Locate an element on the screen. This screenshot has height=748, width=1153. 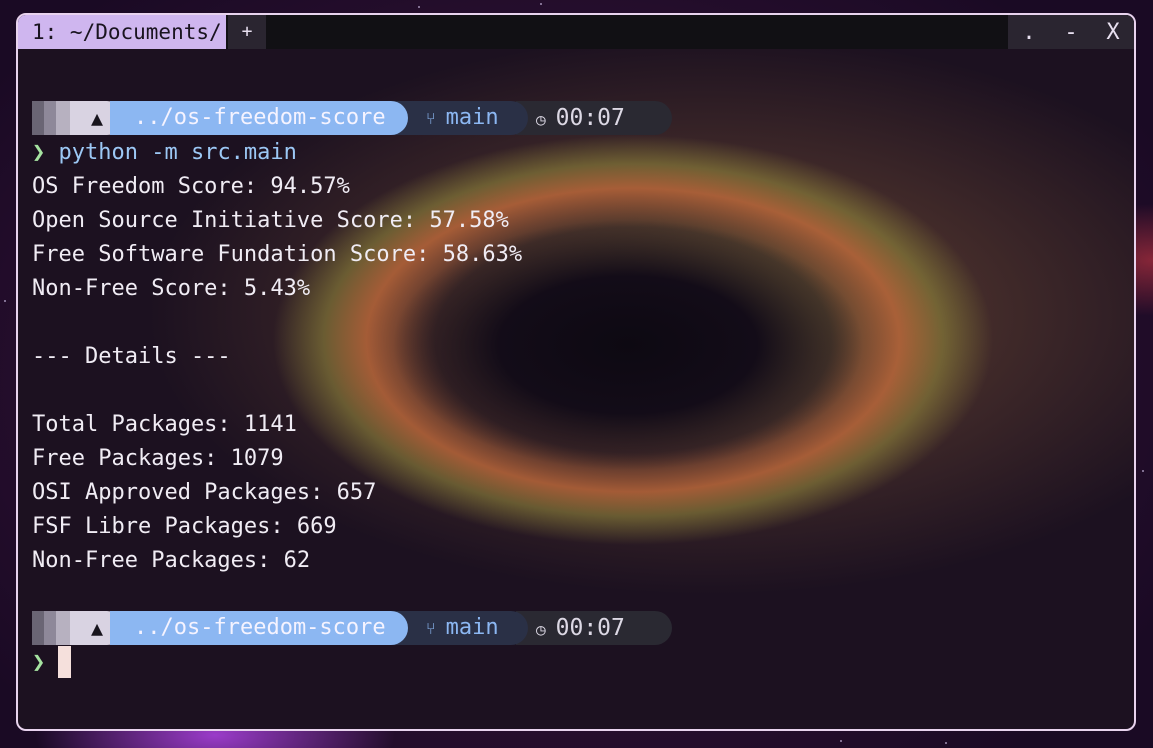
tab-bar: 1: ~/Documents/ + . - X is located at coordinates (576, 32).